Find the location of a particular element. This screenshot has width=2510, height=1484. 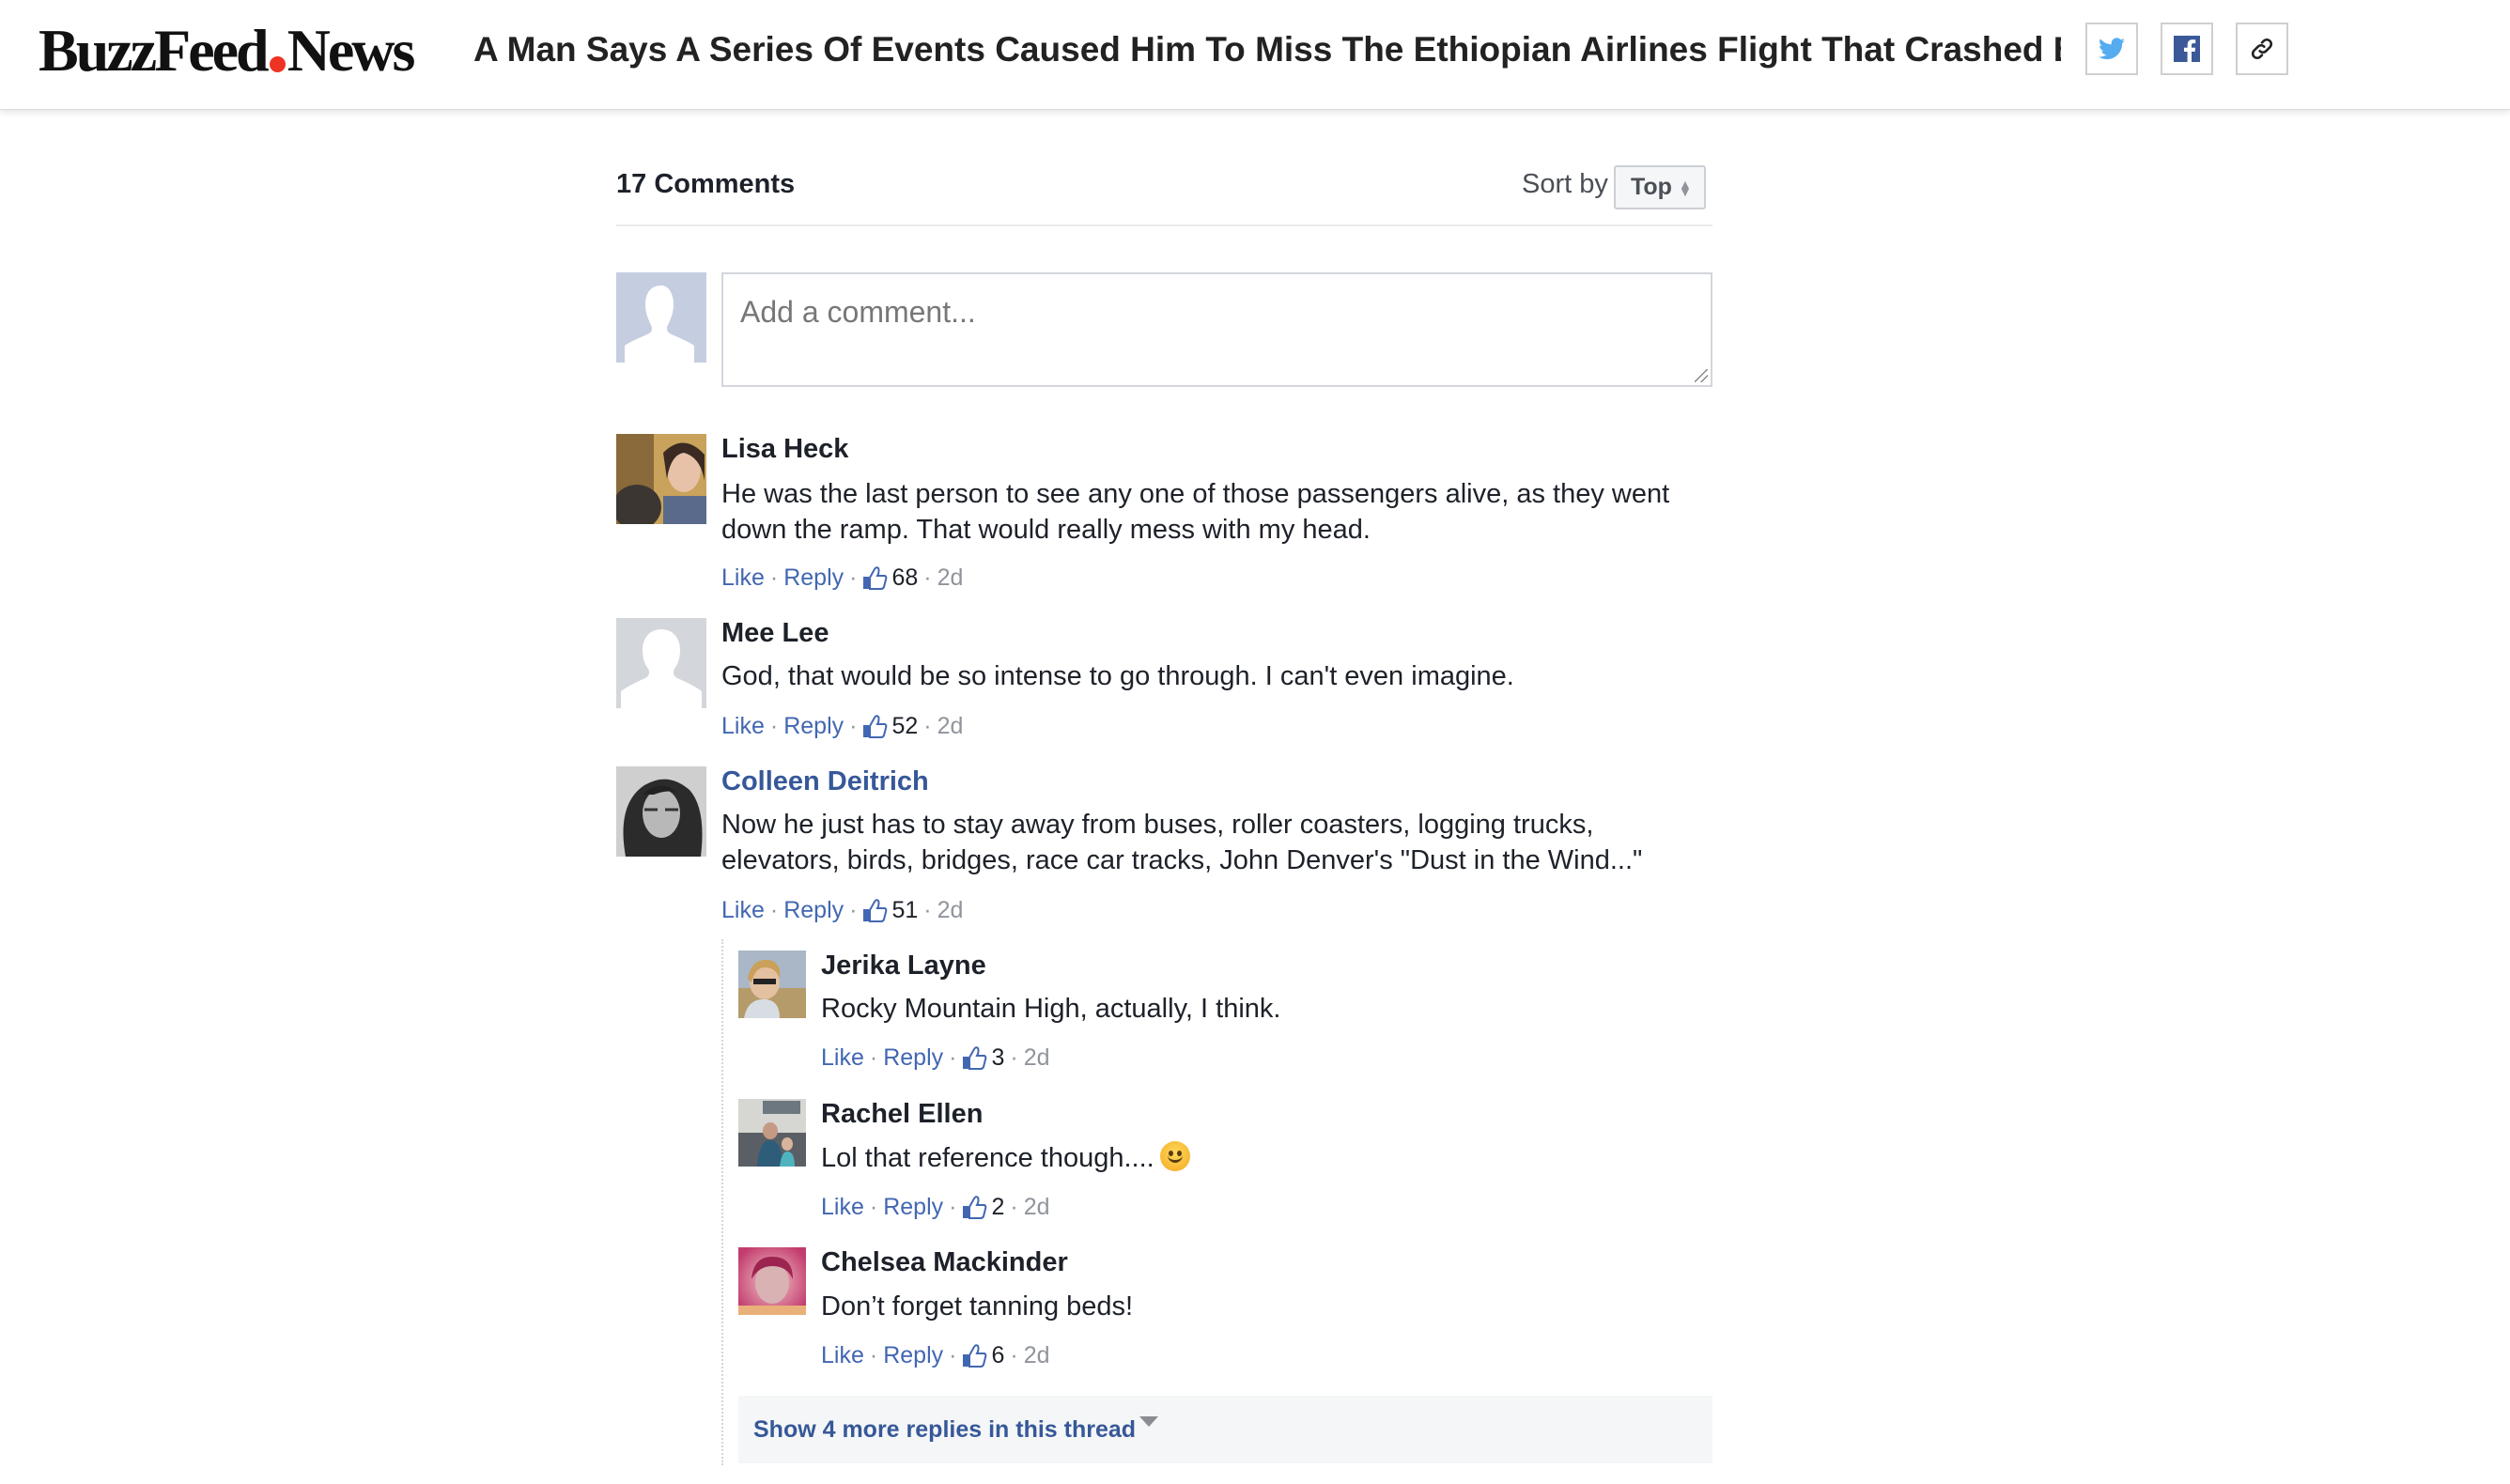

share-twitter-button is located at coordinates (2111, 49).